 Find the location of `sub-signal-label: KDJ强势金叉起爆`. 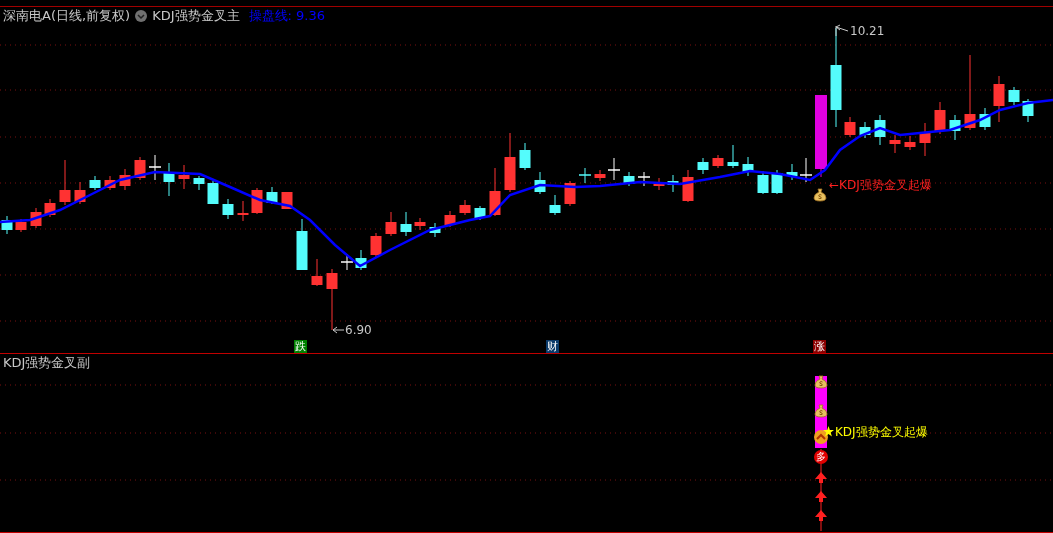

sub-signal-label: KDJ强势金叉起爆 is located at coordinates (881, 432).